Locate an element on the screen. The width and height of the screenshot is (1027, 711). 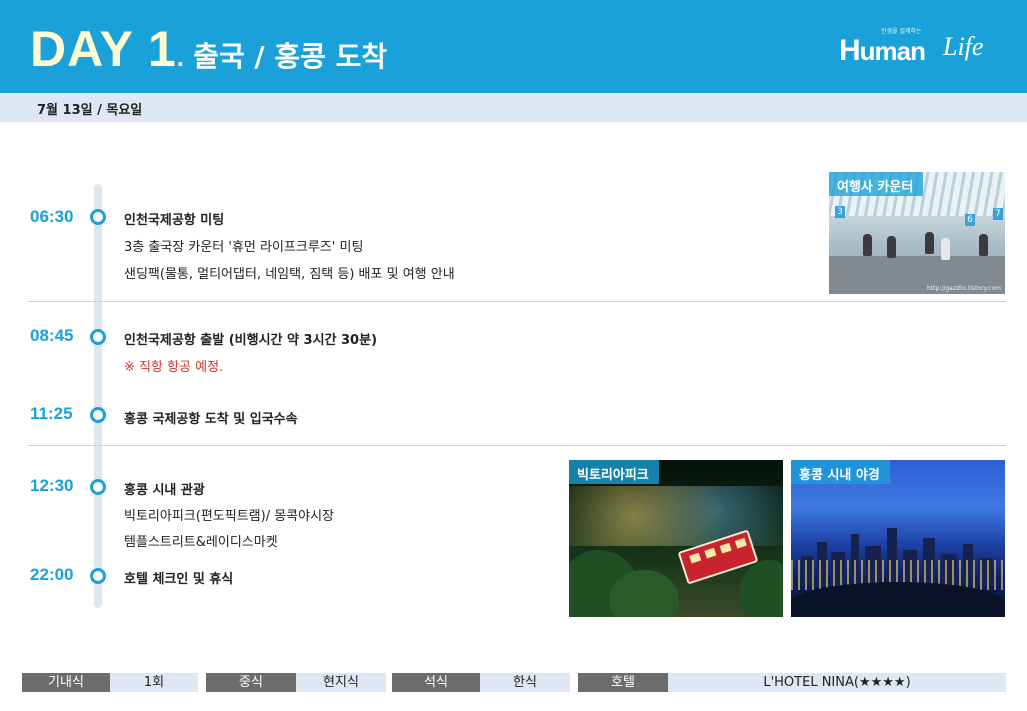
logo-mark-text: uman is located at coordinates (892, 51).